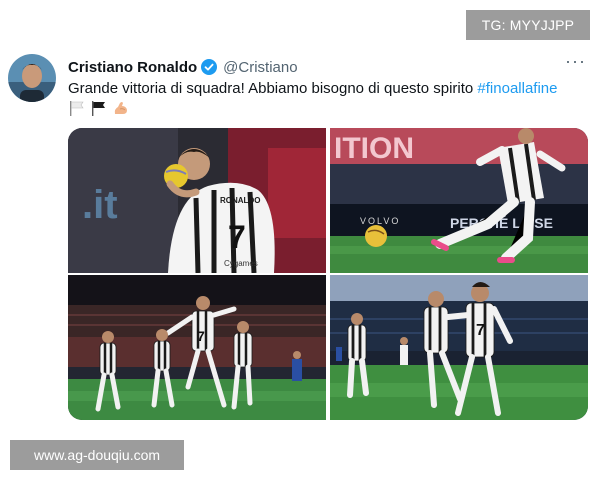 The height and width of the screenshot is (480, 600). Describe the element at coordinates (209, 67) in the screenshot. I see `verified-badge-icon` at that location.